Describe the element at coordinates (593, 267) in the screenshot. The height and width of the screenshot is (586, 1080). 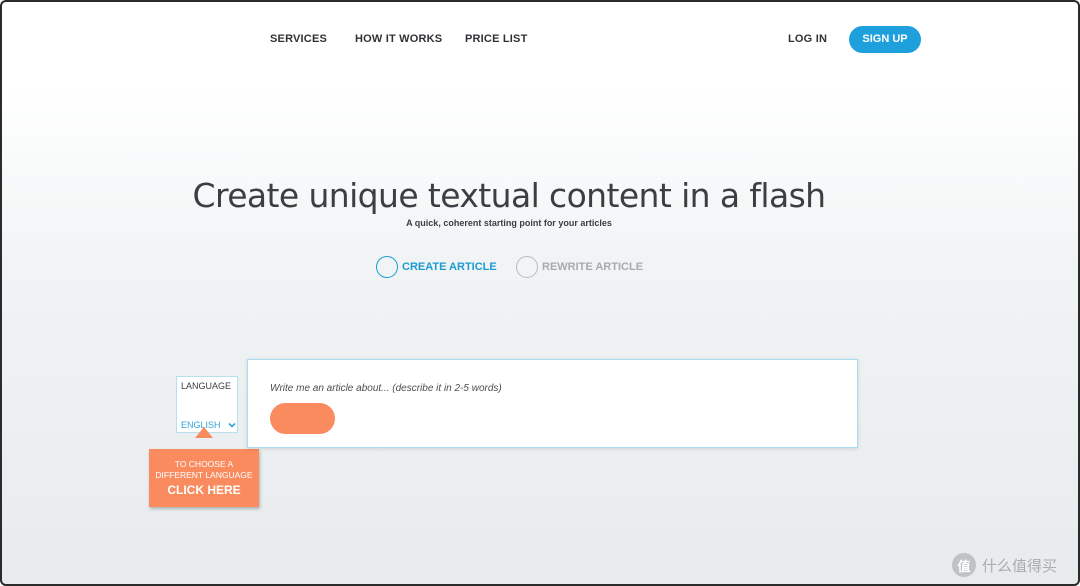
I see `rewrite-article-label: REWRITE ARTICLE` at that location.